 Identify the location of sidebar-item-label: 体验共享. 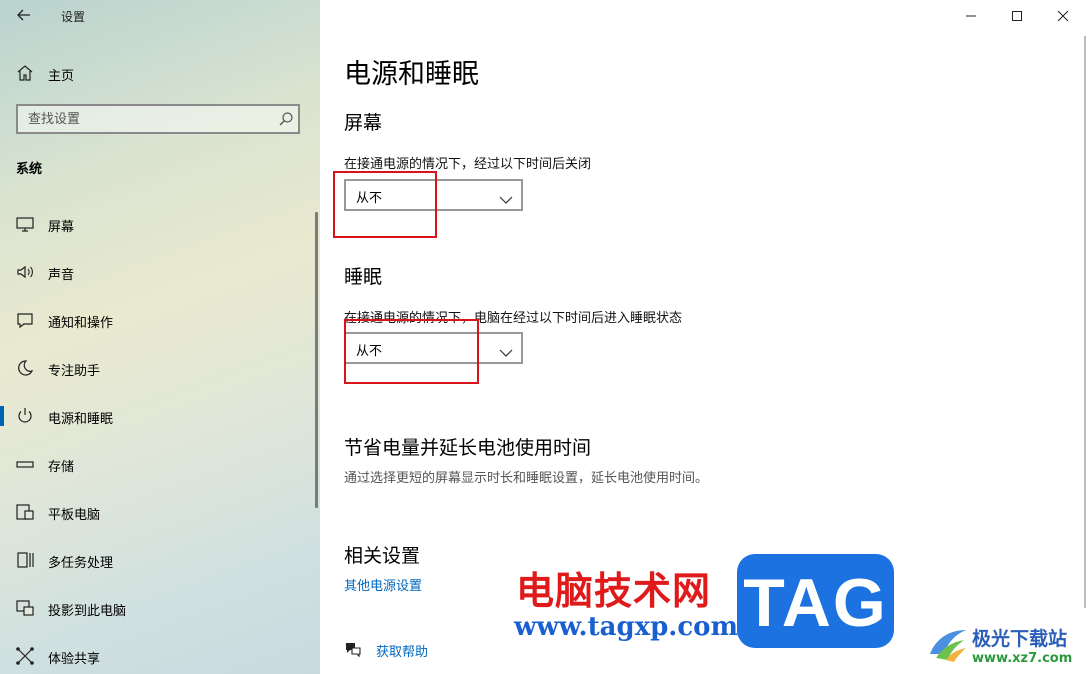
(74, 659).